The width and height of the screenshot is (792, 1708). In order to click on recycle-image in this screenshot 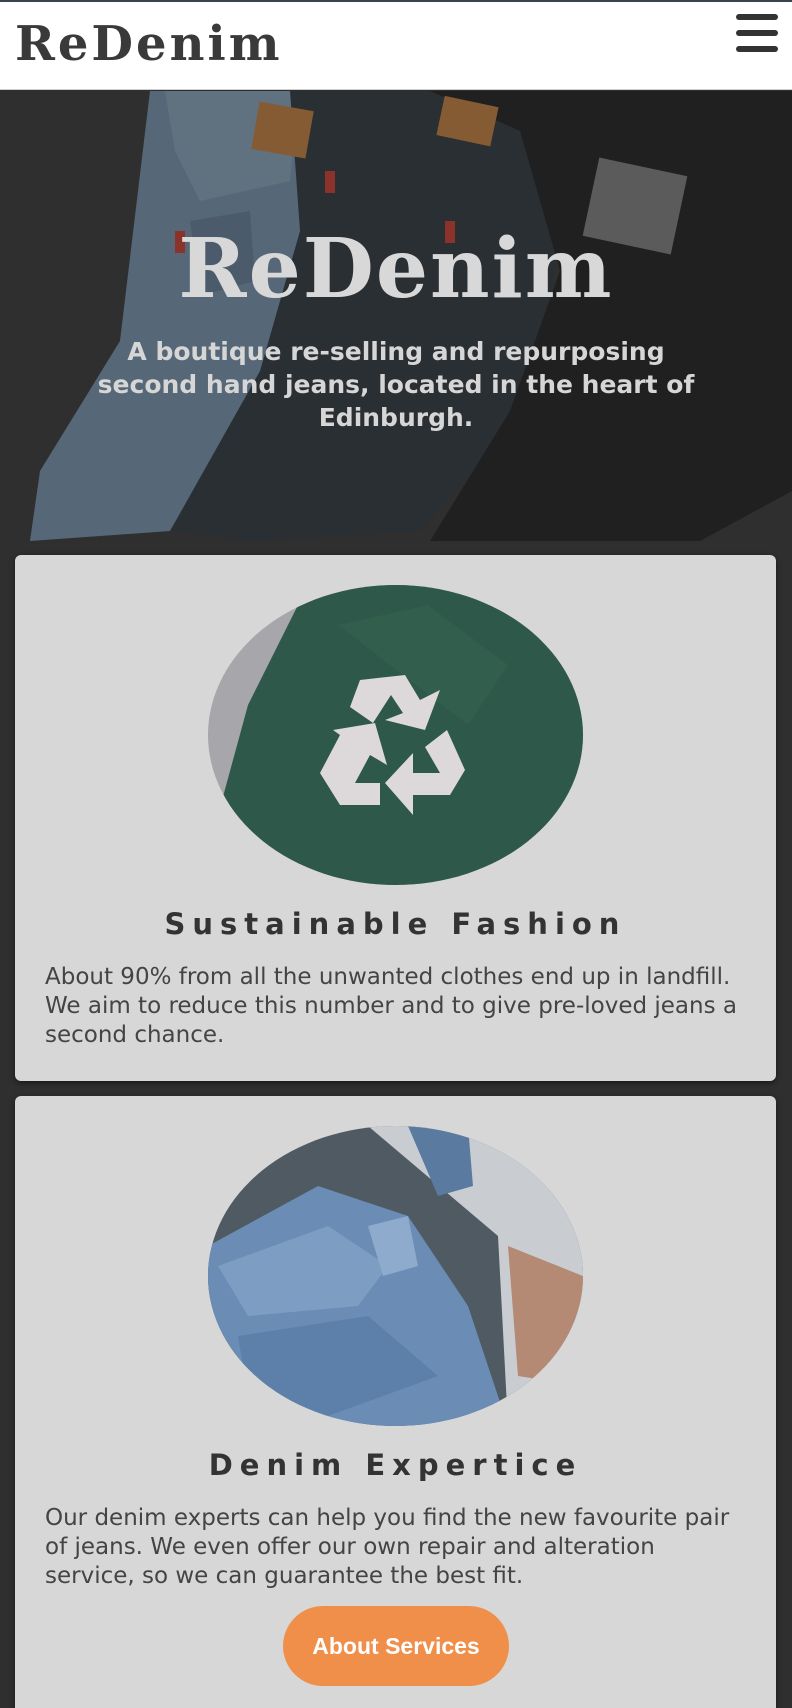, I will do `click(395, 735)`.